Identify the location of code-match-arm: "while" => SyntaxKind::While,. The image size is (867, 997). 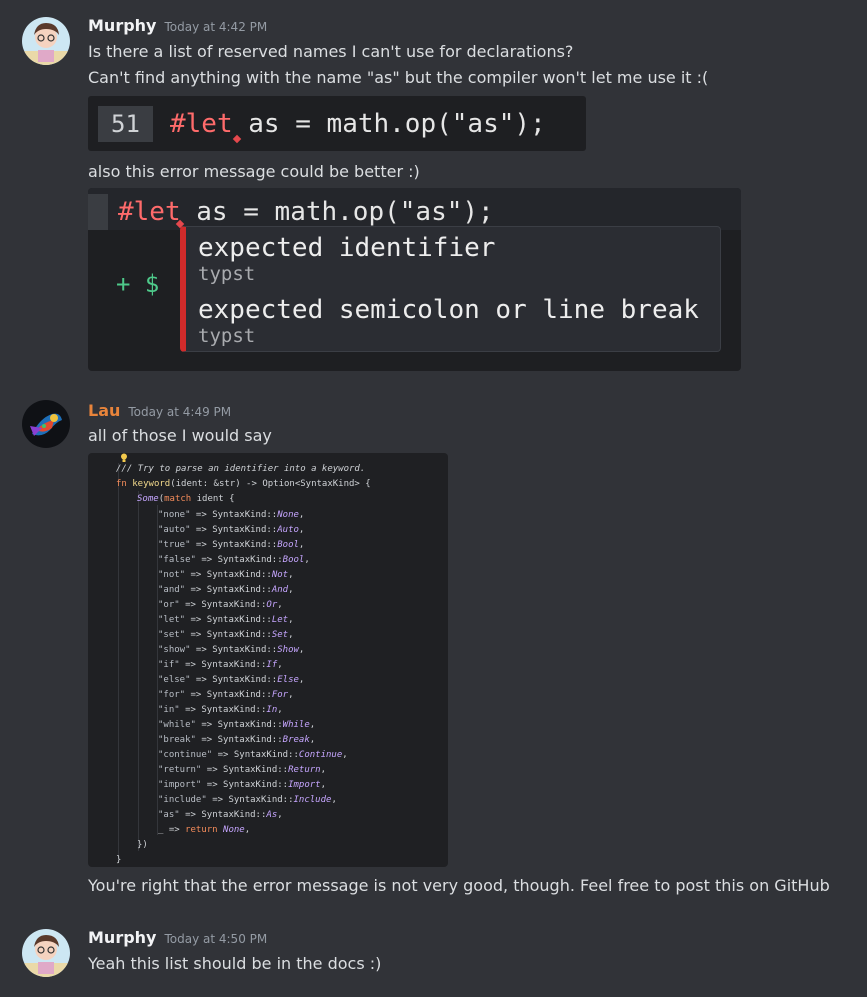
(237, 725).